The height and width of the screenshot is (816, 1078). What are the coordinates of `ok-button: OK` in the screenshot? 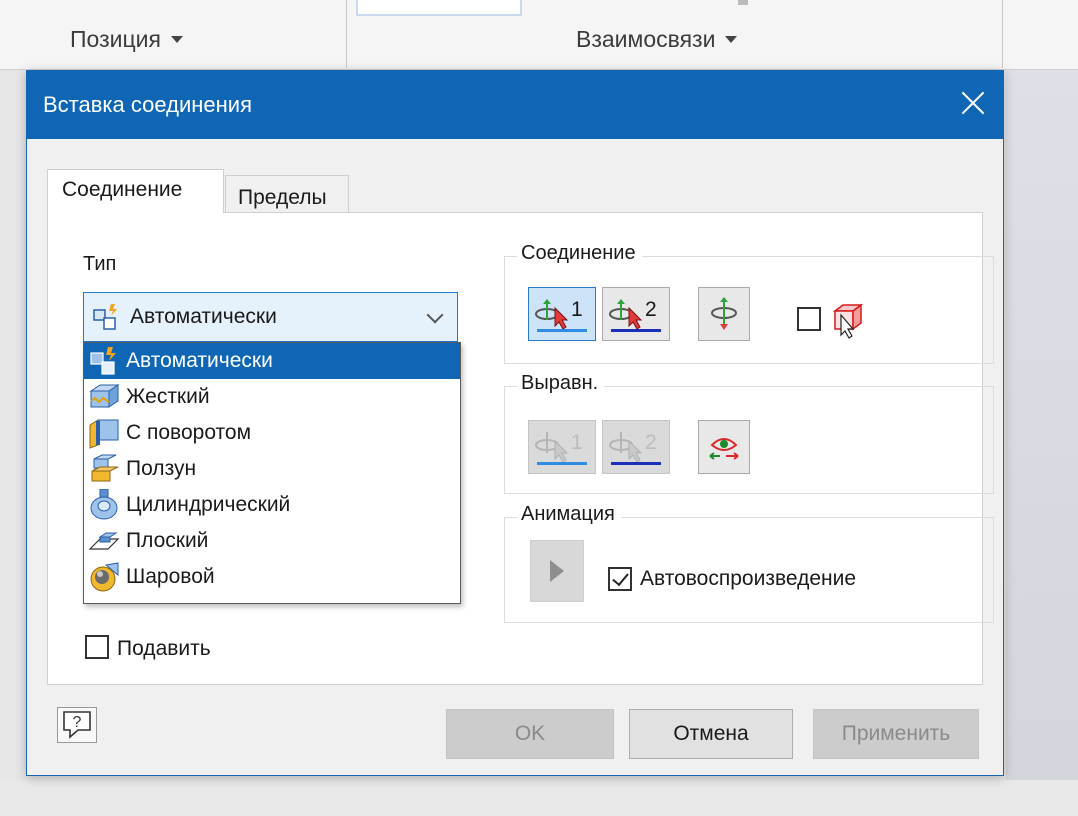 It's located at (530, 734).